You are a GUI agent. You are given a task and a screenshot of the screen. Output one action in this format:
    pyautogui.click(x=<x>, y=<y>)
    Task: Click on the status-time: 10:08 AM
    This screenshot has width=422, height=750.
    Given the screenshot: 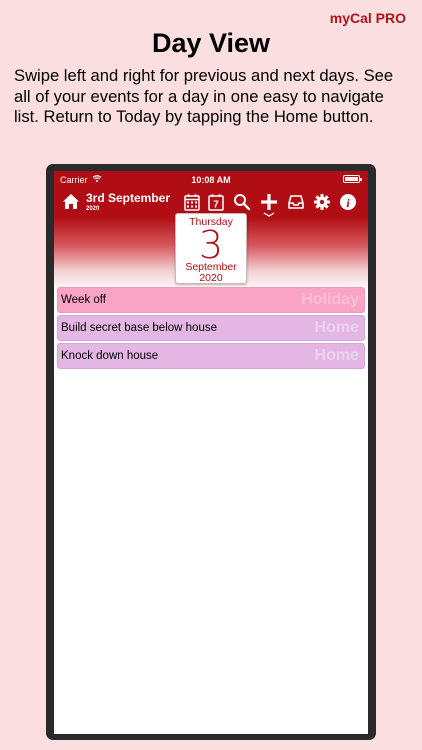 What is the action you would take?
    pyautogui.click(x=211, y=180)
    